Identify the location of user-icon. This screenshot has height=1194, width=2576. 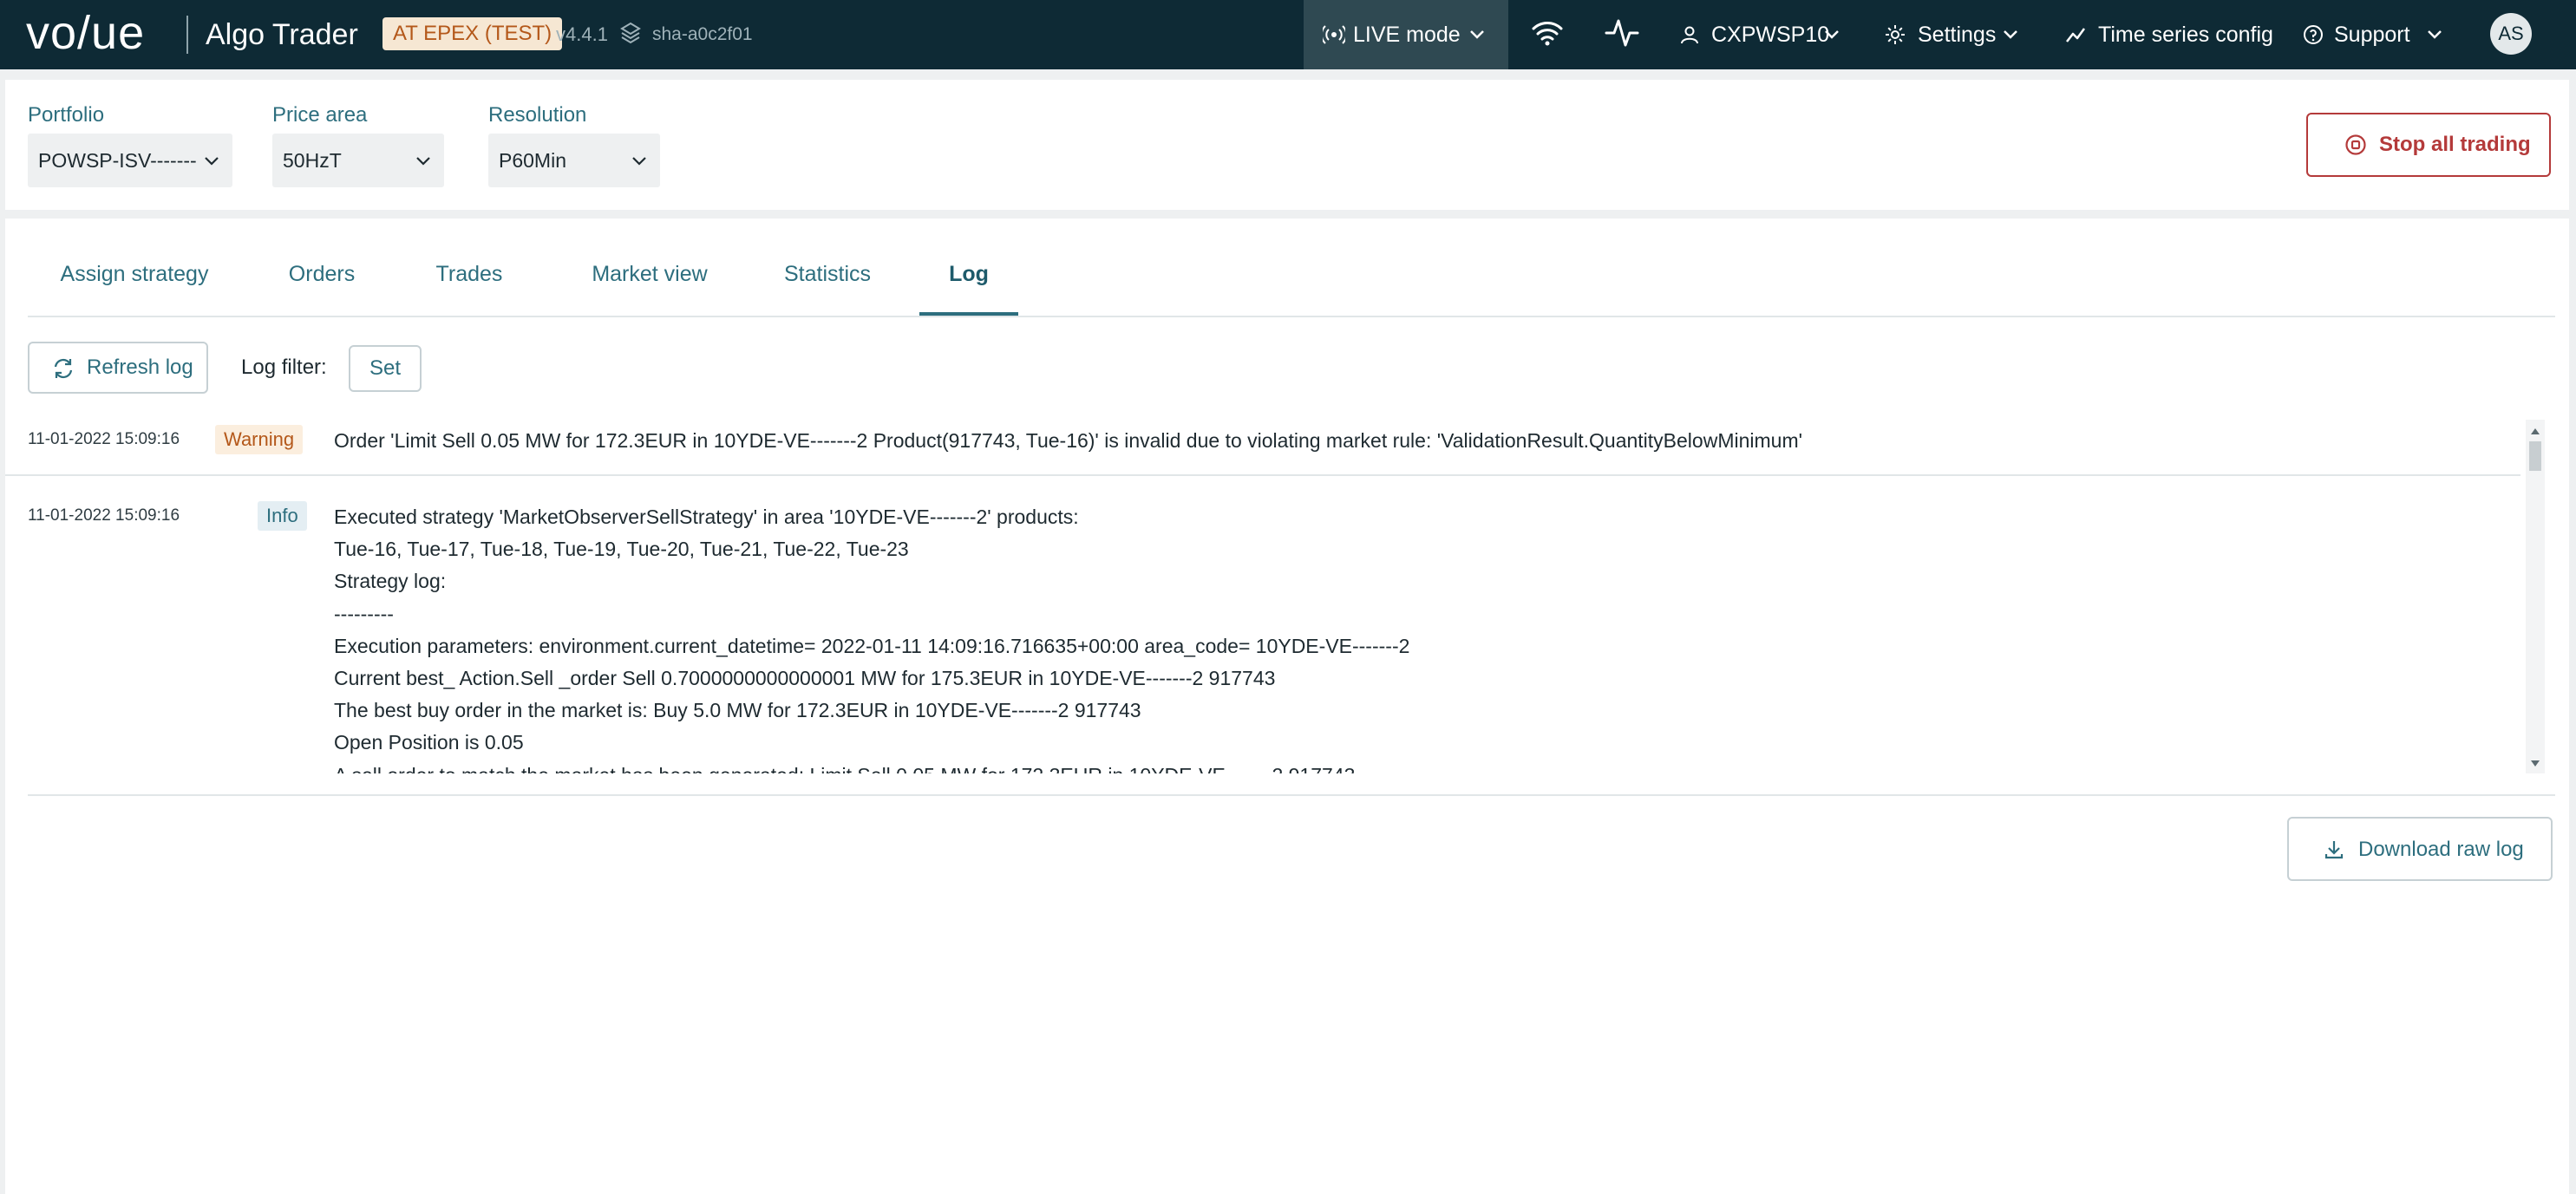
(1689, 35).